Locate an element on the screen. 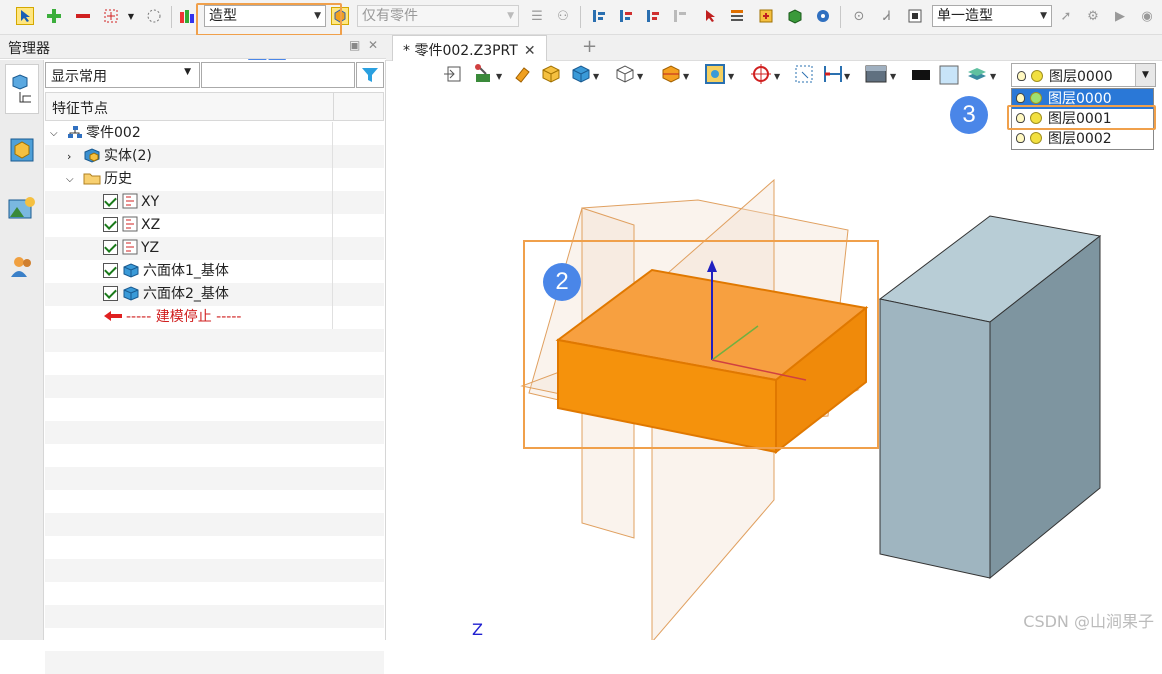 The width and height of the screenshot is (1162, 674). list-icon is located at coordinates (737, 16).